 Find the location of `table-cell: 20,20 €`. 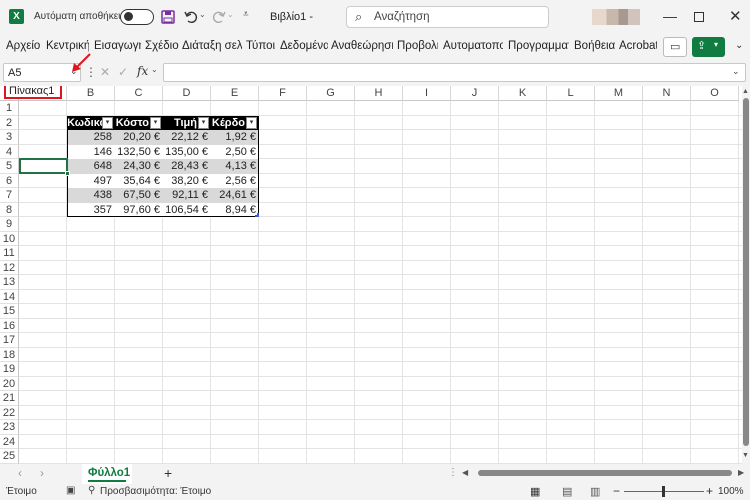

table-cell: 20,20 € is located at coordinates (139, 137).